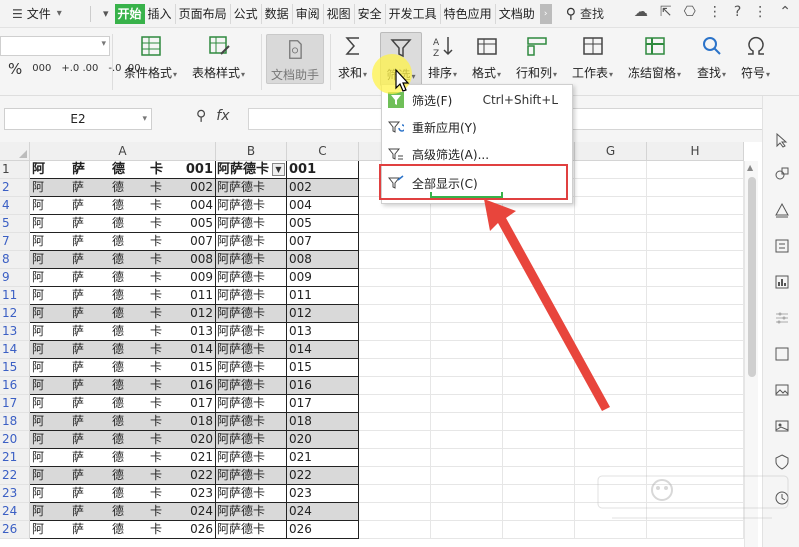 The width and height of the screenshot is (799, 547). I want to click on cell-c: 022, so click(323, 476).